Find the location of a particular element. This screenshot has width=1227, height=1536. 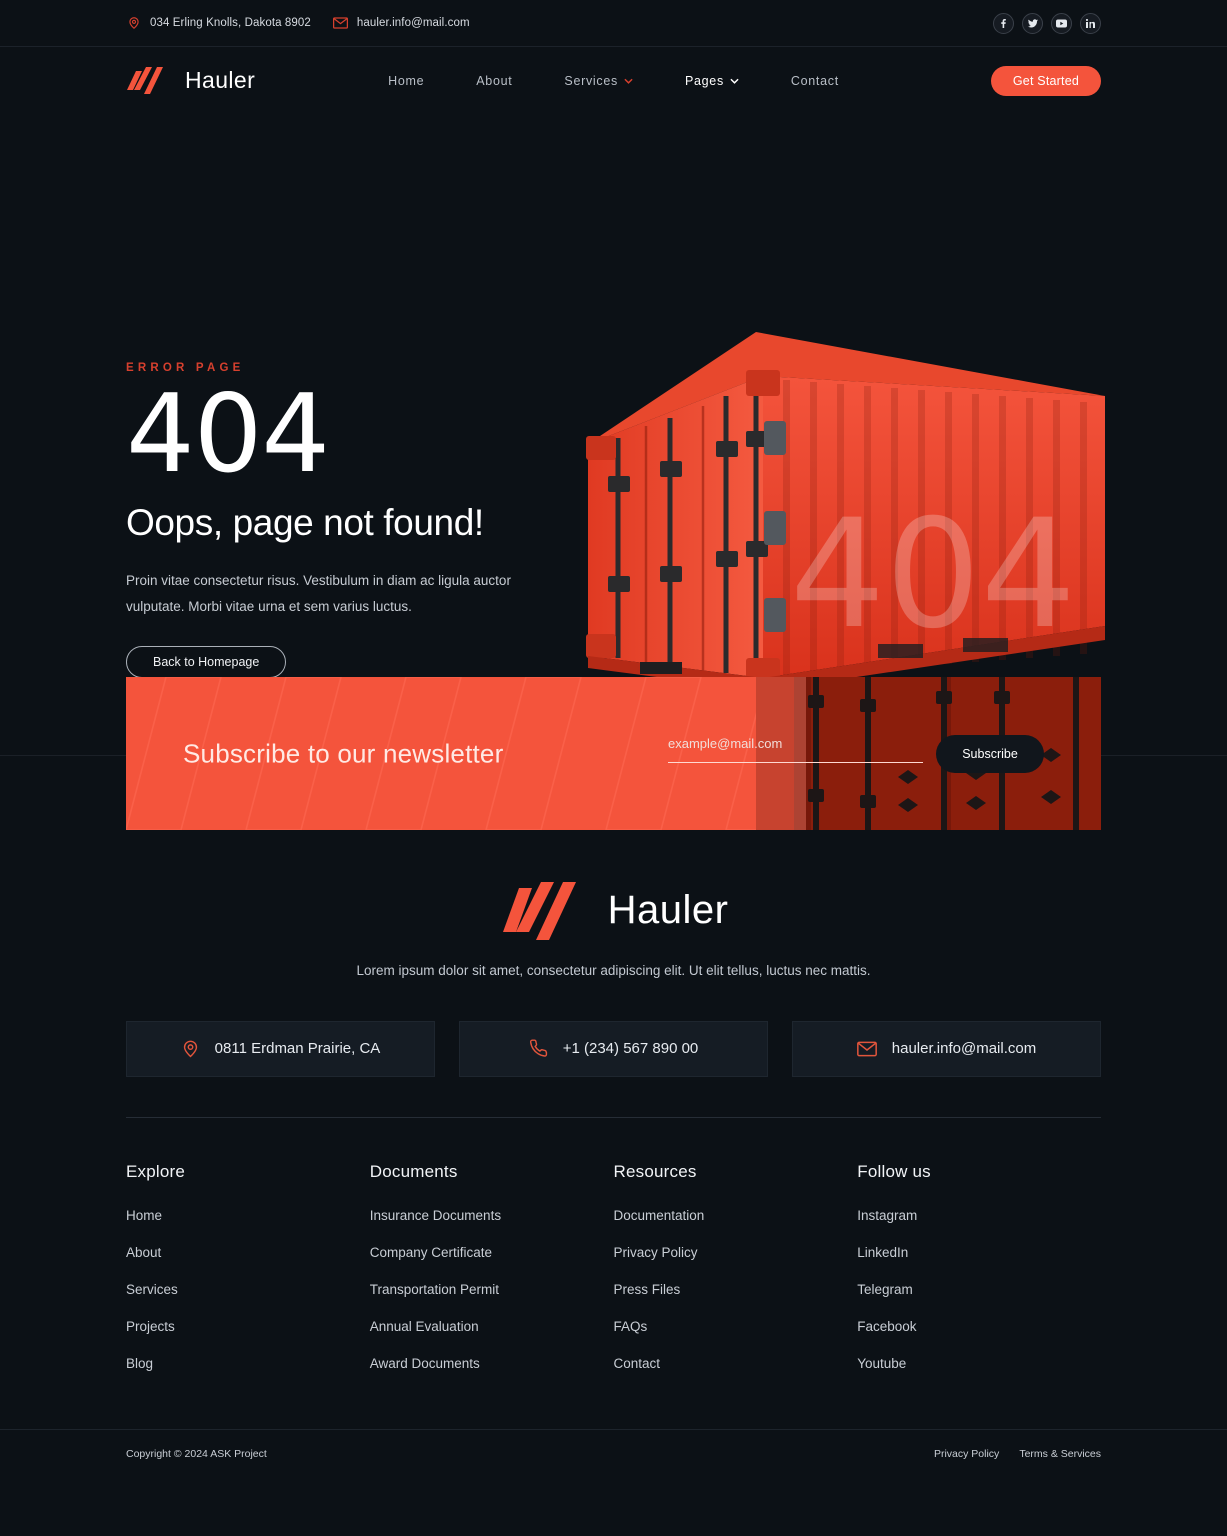

topbar-address-text: 034 Erling Knolls, Dakota 8902 is located at coordinates (230, 23).